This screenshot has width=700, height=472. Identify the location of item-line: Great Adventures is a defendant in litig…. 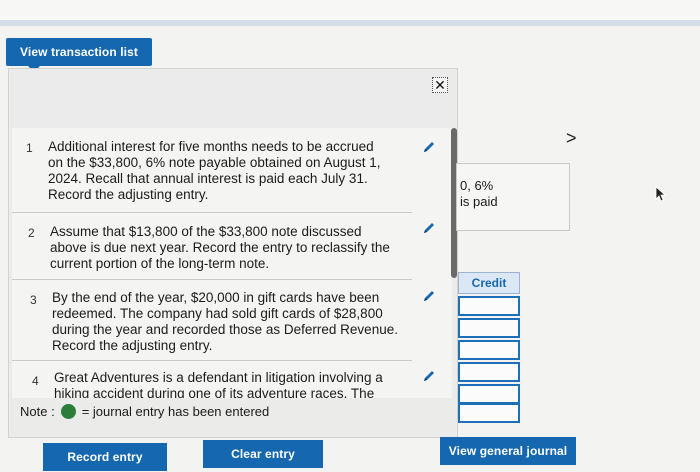
(218, 377).